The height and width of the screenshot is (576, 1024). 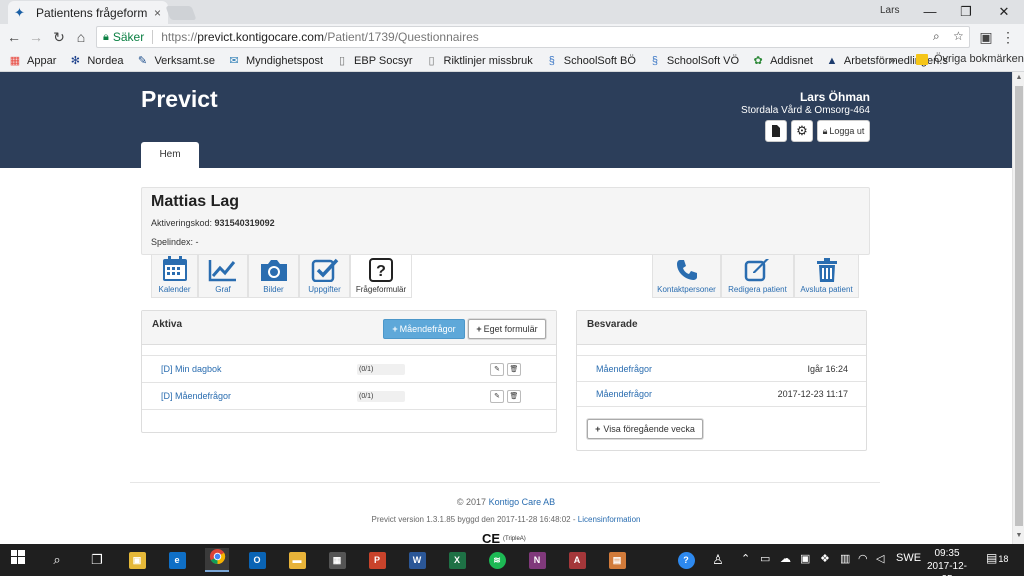 What do you see at coordinates (686, 276) in the screenshot?
I see `tool-kontaktpersoner: Kontaktpersoner` at bounding box center [686, 276].